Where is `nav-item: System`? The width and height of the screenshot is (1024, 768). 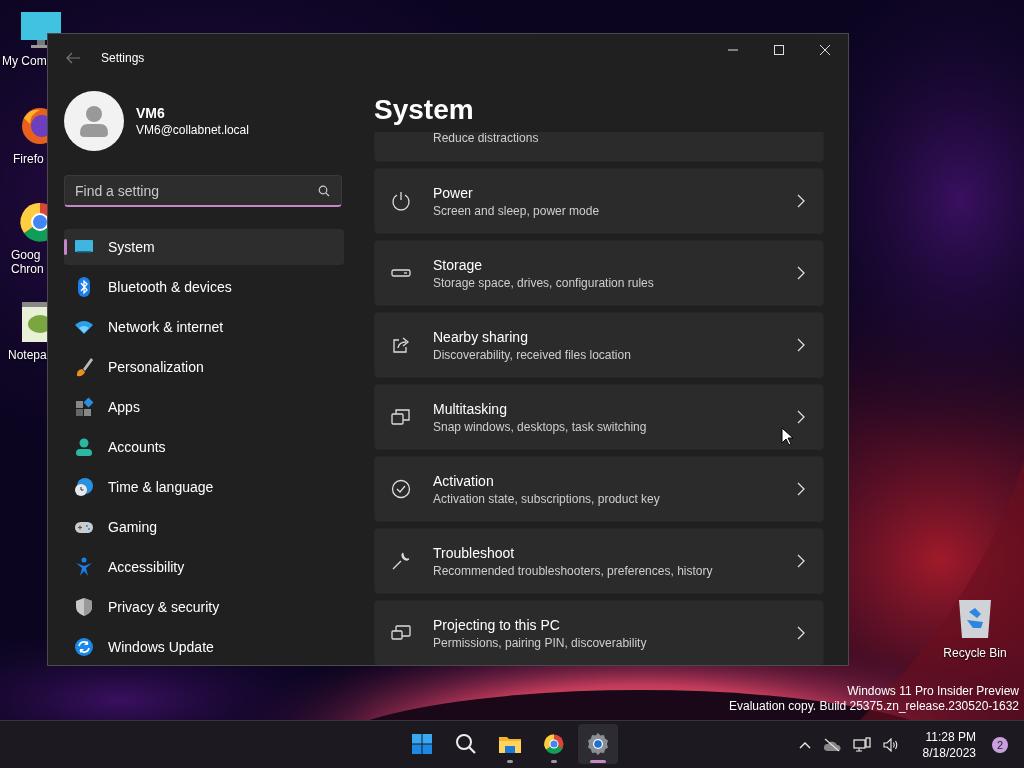 nav-item: System is located at coordinates (204, 247).